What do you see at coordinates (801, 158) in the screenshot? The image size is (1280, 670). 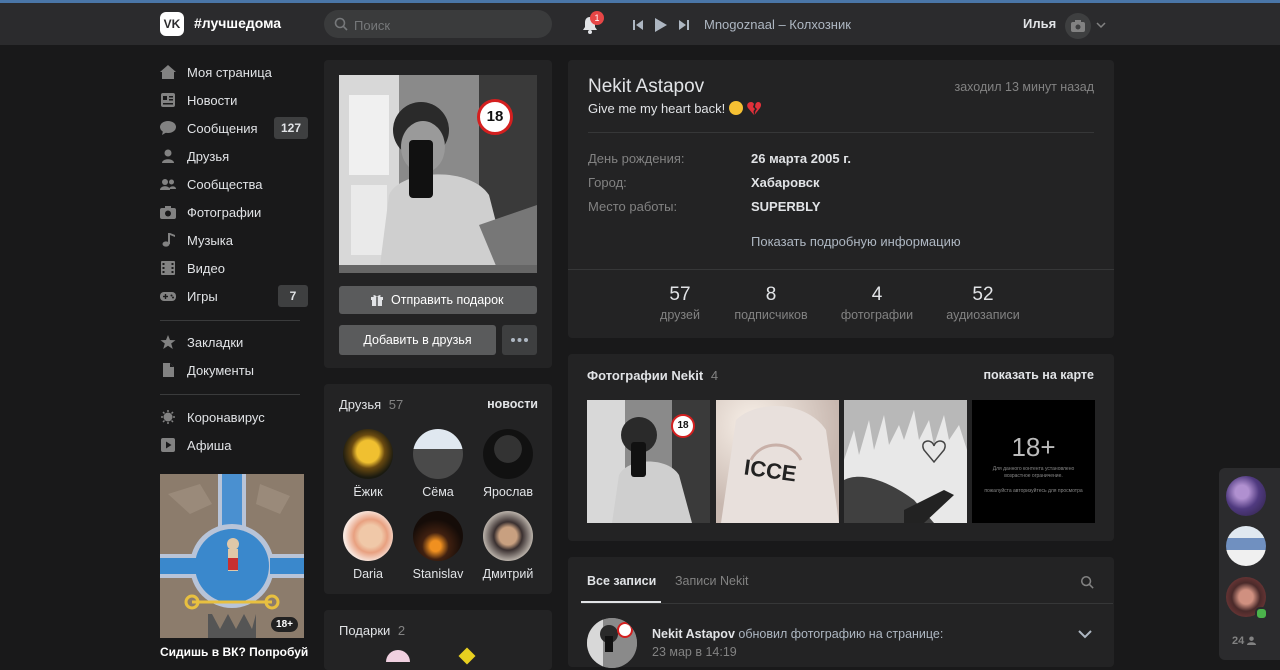 I see `birthday-value: 26 марта 2005 г.` at bounding box center [801, 158].